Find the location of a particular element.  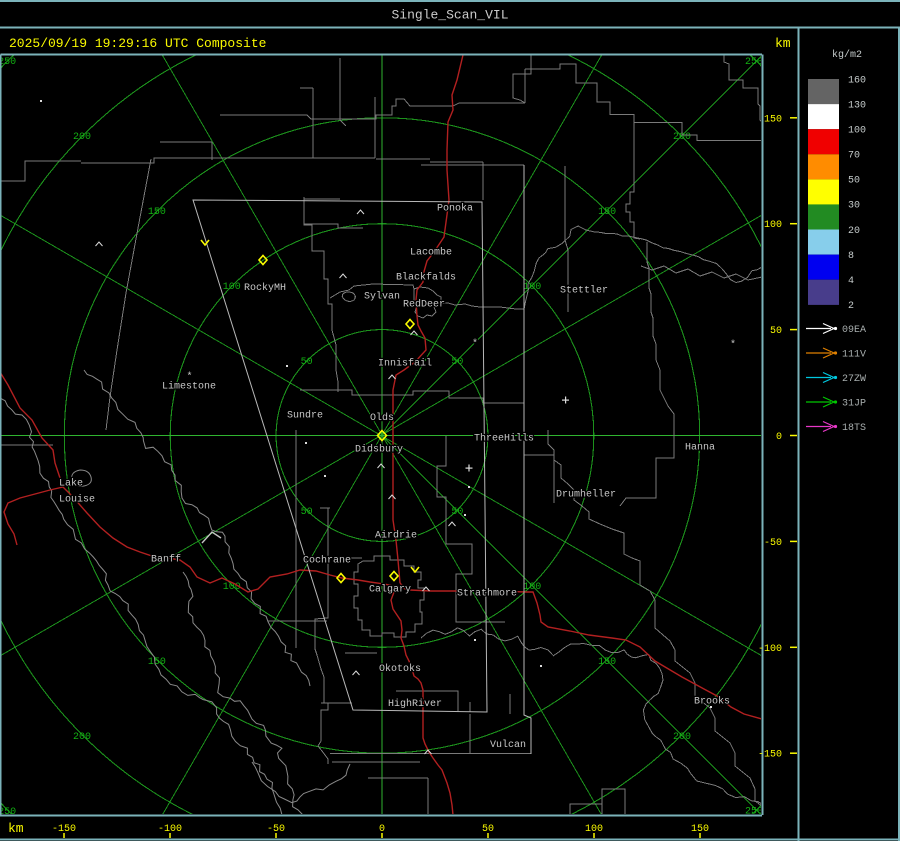

svg-text: Sundre is located at coordinates (305, 416).